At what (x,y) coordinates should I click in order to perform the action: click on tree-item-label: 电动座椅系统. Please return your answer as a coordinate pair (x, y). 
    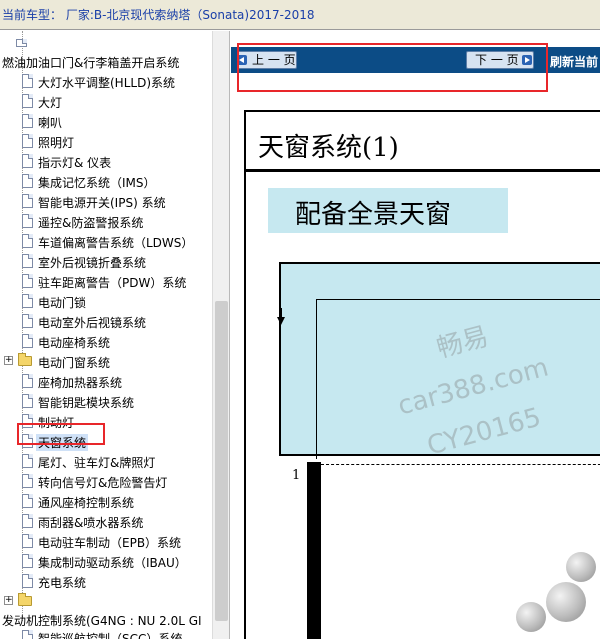
    Looking at the image, I should click on (74, 343).